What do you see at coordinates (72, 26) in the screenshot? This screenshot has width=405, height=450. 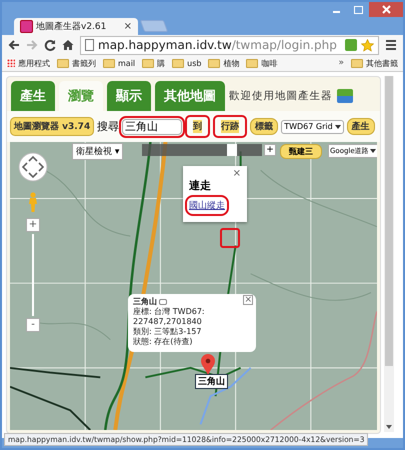 I see `tab-title: 地圖產生器v2.61` at bounding box center [72, 26].